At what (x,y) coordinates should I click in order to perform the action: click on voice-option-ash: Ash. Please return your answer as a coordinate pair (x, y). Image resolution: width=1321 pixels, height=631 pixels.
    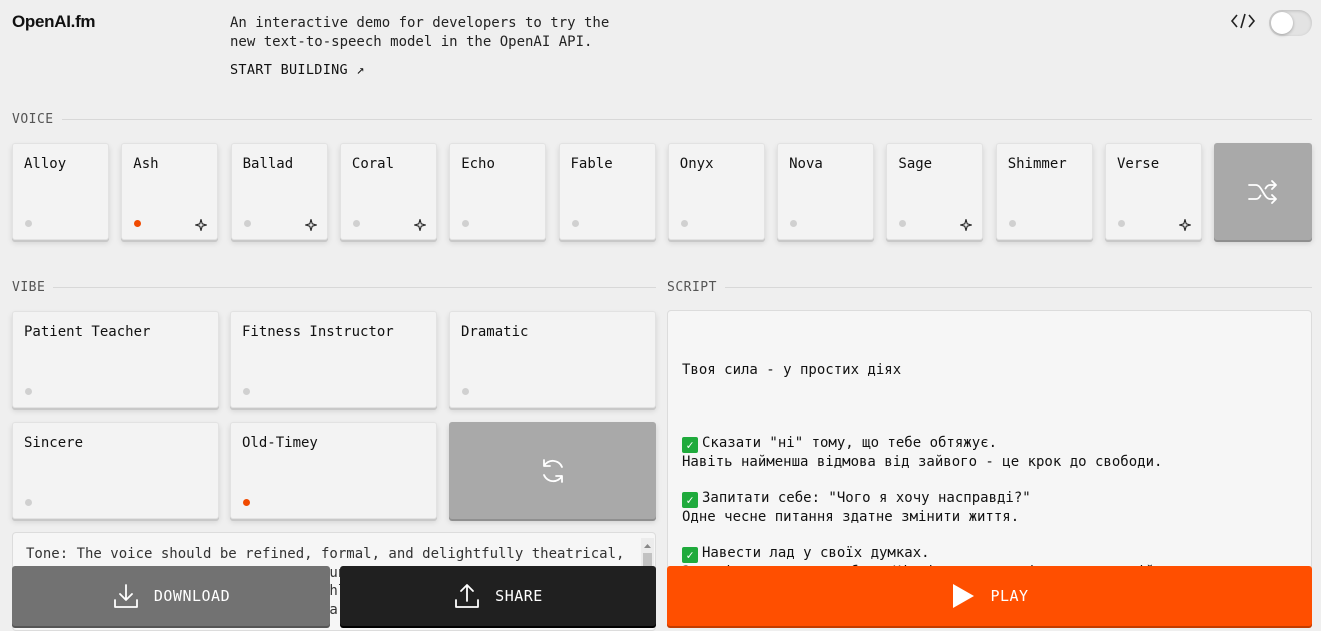
    Looking at the image, I should click on (170, 191).